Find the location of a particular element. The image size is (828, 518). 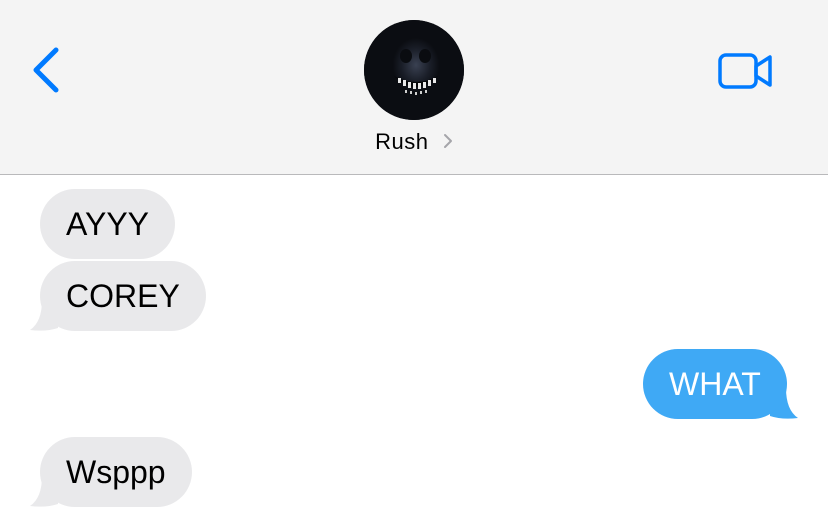

facetime-video-button is located at coordinates (746, 71).